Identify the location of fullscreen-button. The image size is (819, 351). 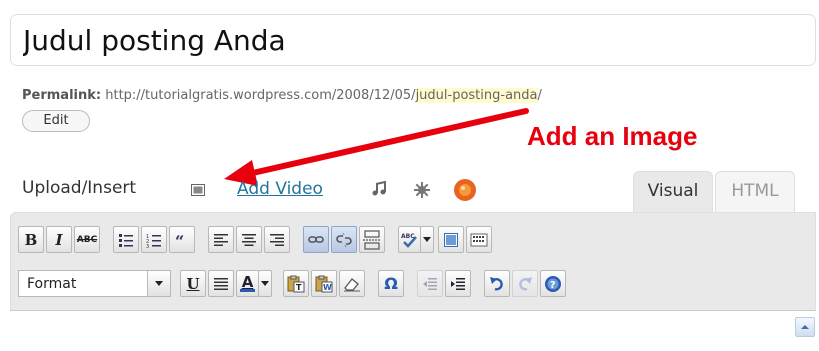
(451, 239).